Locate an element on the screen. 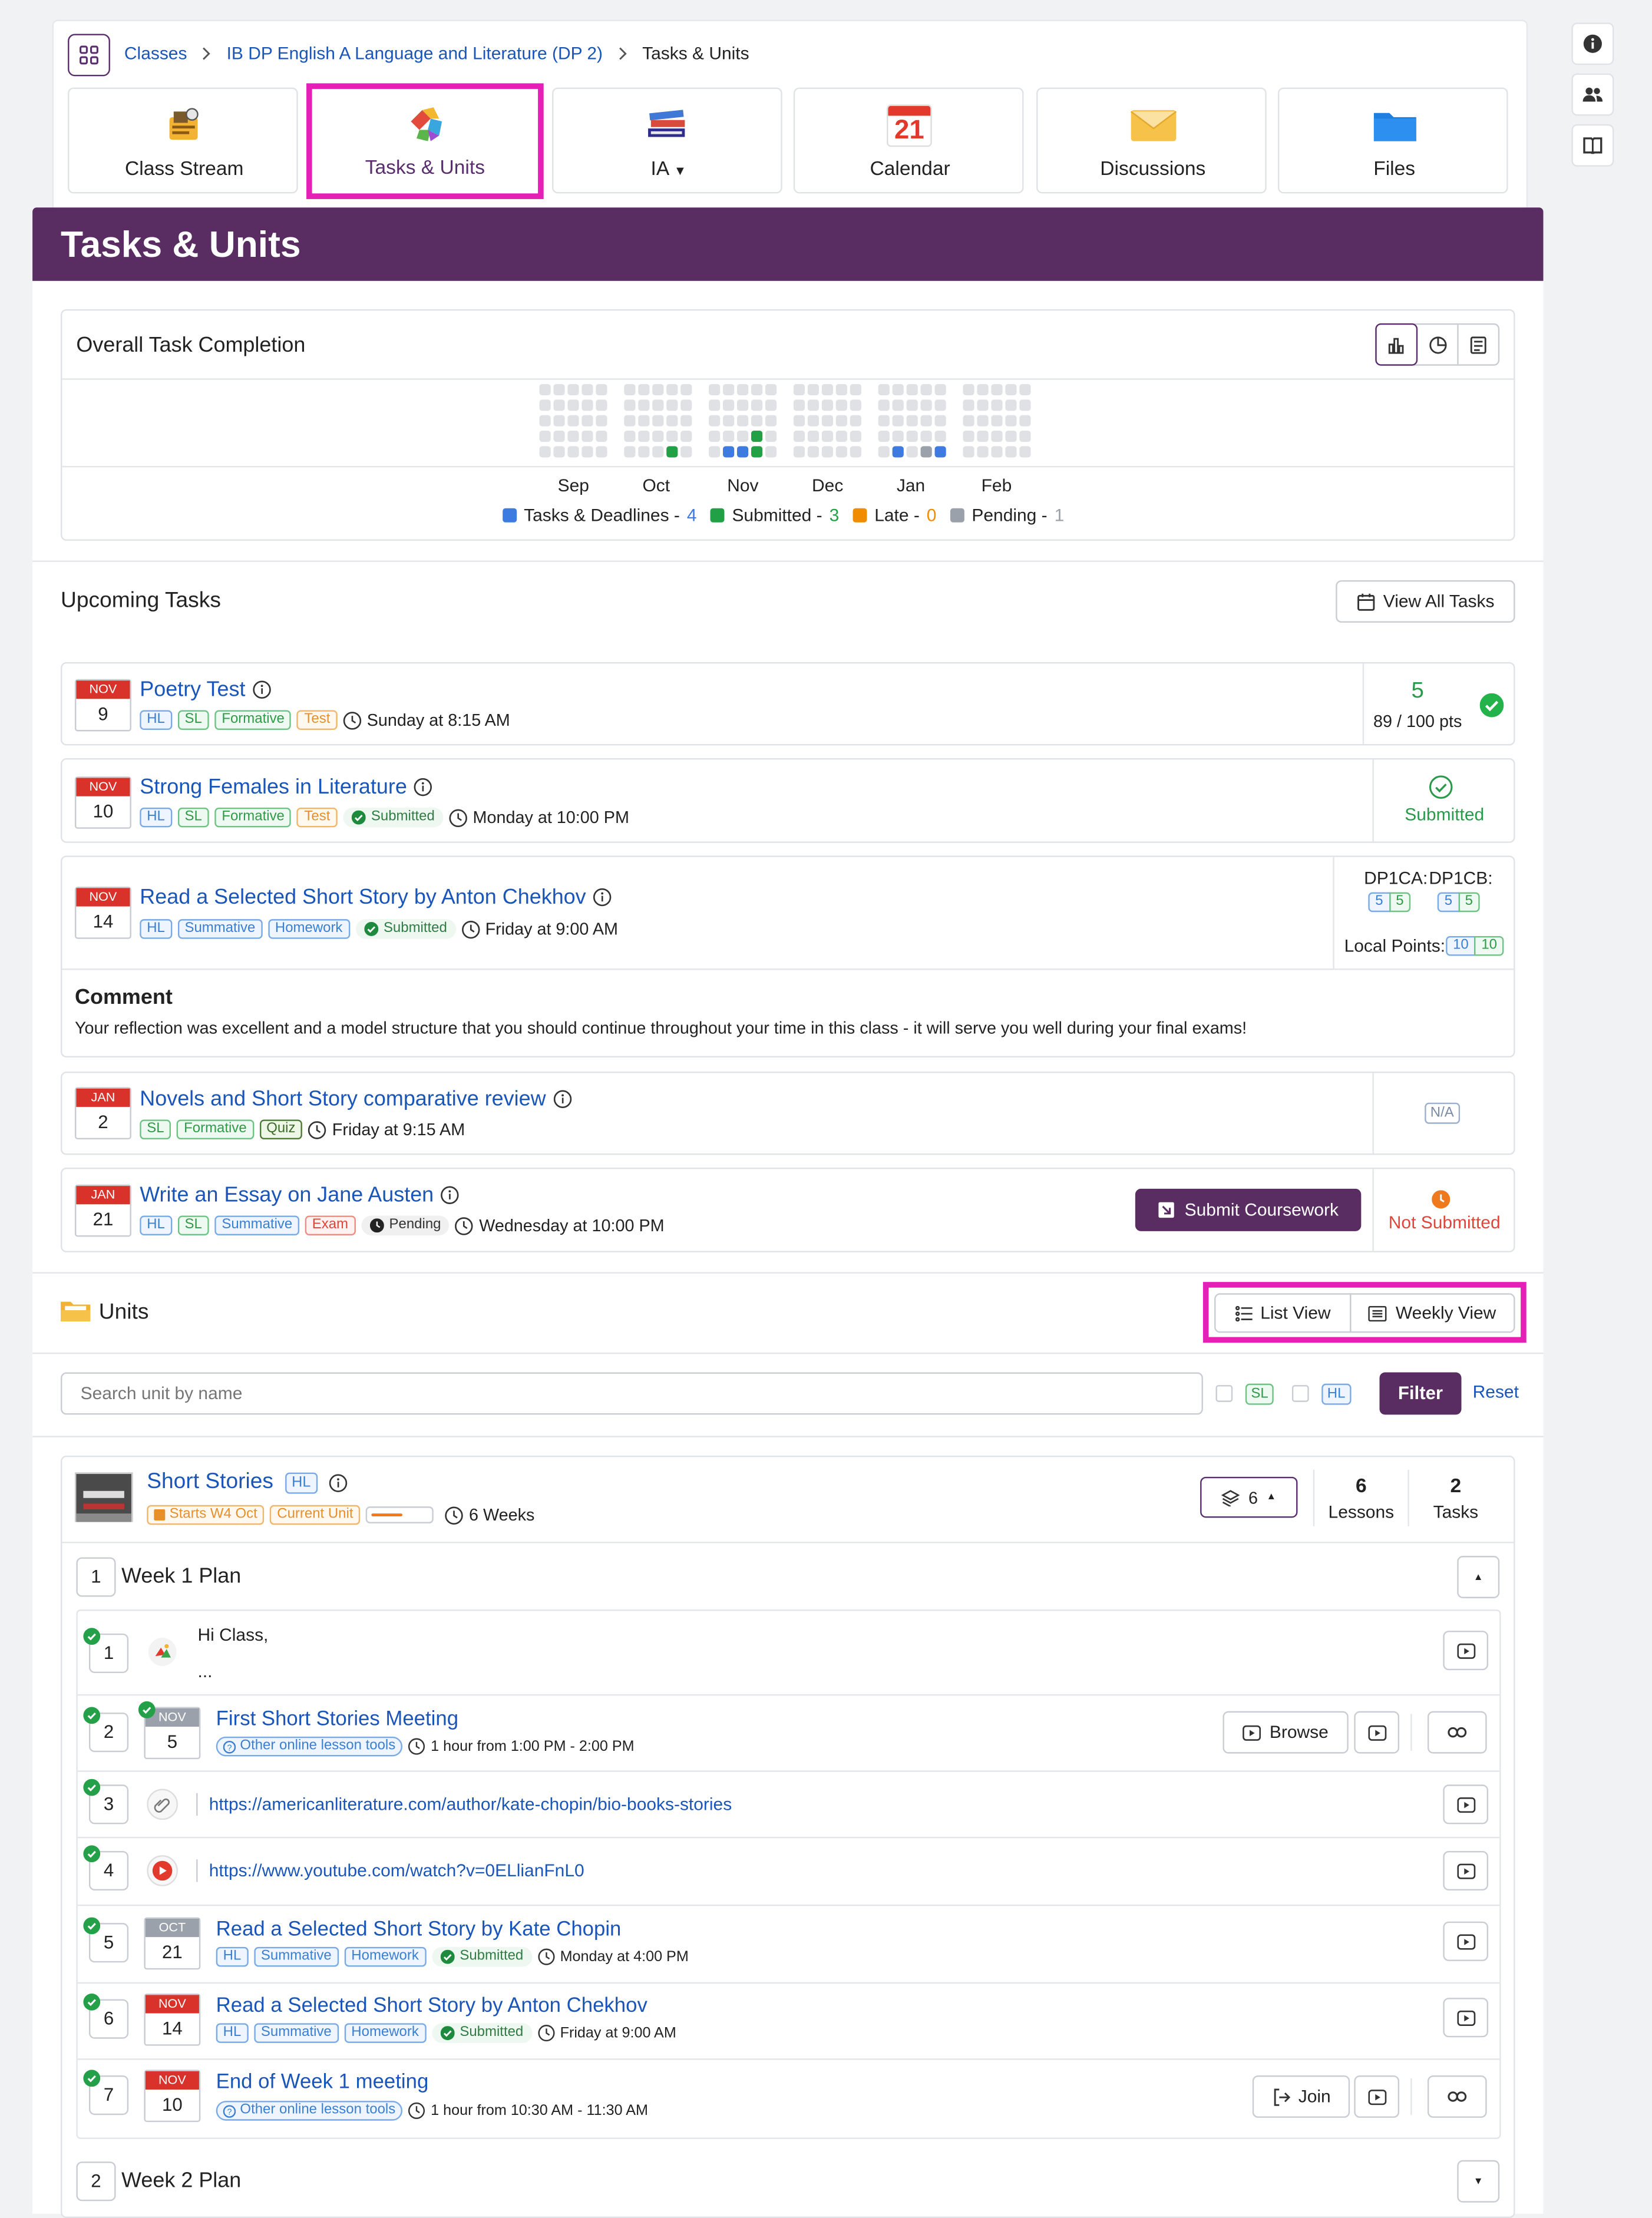 The width and height of the screenshot is (1652, 2218). date-month: NOV is located at coordinates (103, 898).